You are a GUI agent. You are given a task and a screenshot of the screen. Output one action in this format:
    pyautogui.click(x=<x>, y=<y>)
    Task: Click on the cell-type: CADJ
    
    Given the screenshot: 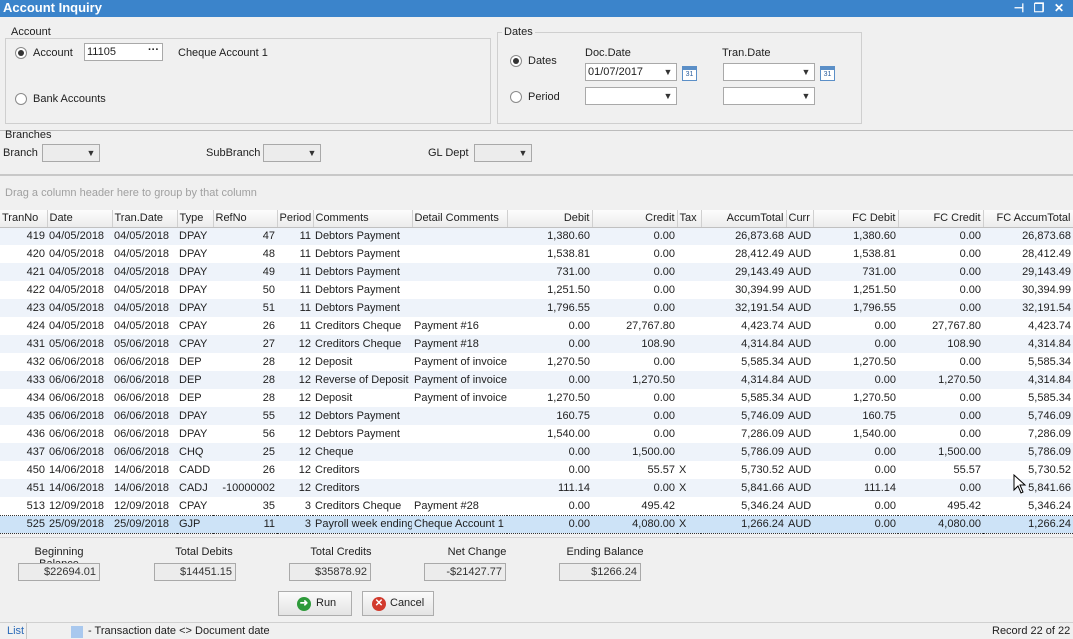 What is the action you would take?
    pyautogui.click(x=195, y=488)
    